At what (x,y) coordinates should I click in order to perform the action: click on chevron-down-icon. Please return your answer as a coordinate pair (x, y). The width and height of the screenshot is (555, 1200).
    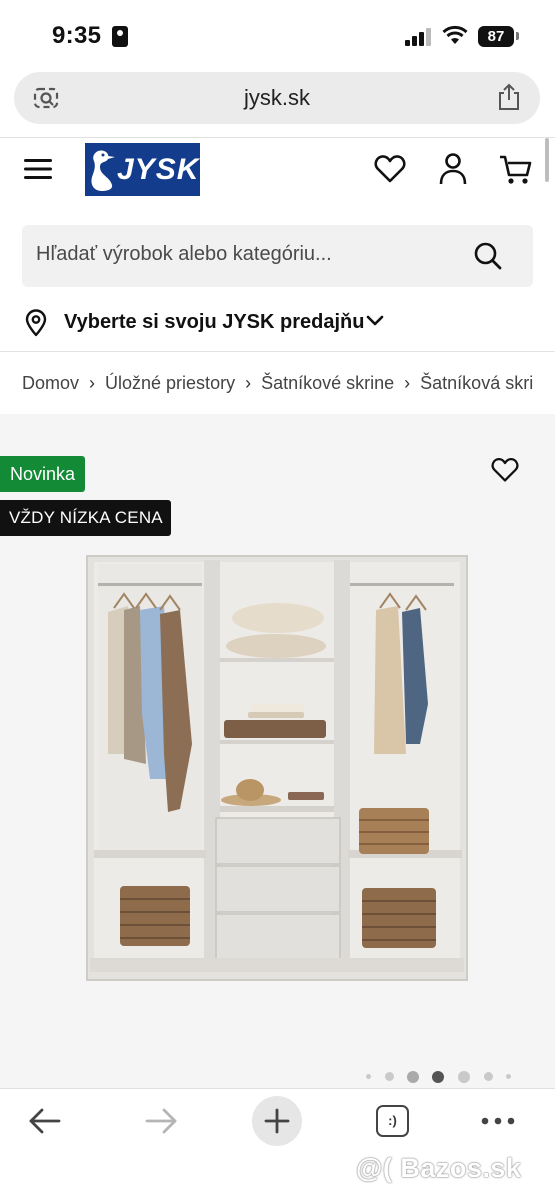
    Looking at the image, I should click on (375, 321).